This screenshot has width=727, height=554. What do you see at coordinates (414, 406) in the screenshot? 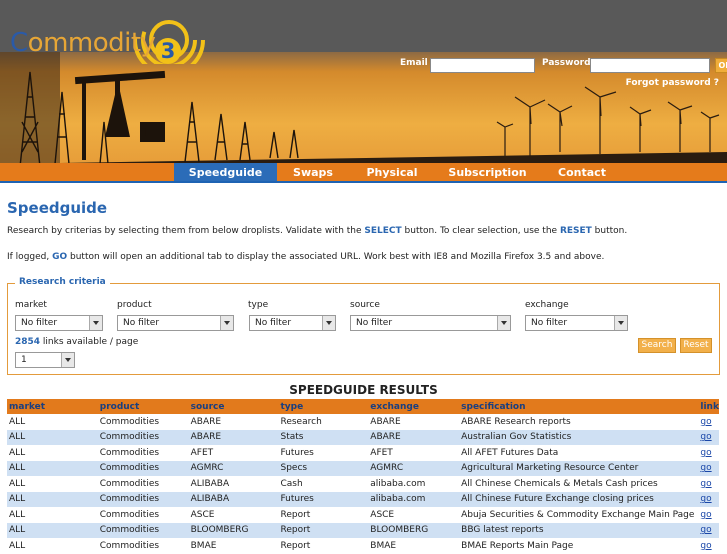
I see `column-header-exchange: exchange` at bounding box center [414, 406].